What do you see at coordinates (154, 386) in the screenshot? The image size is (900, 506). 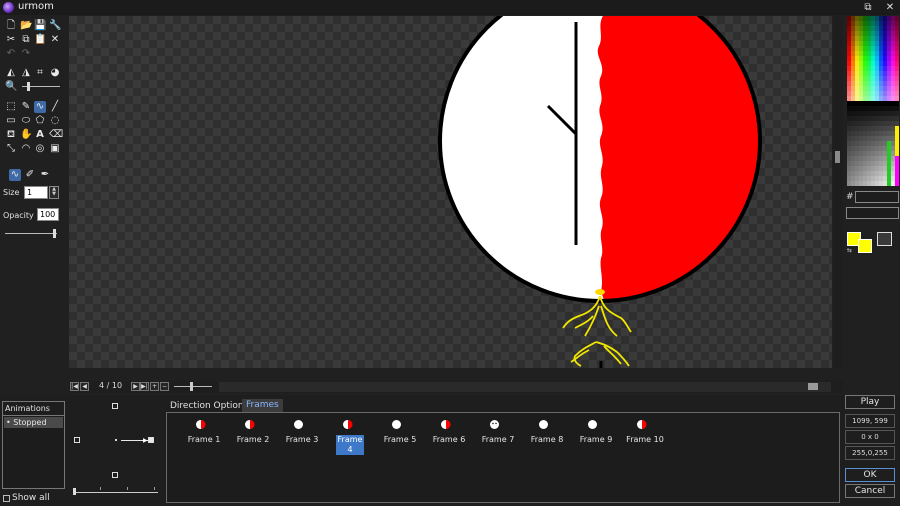 I see `add-frame-button: +` at bounding box center [154, 386].